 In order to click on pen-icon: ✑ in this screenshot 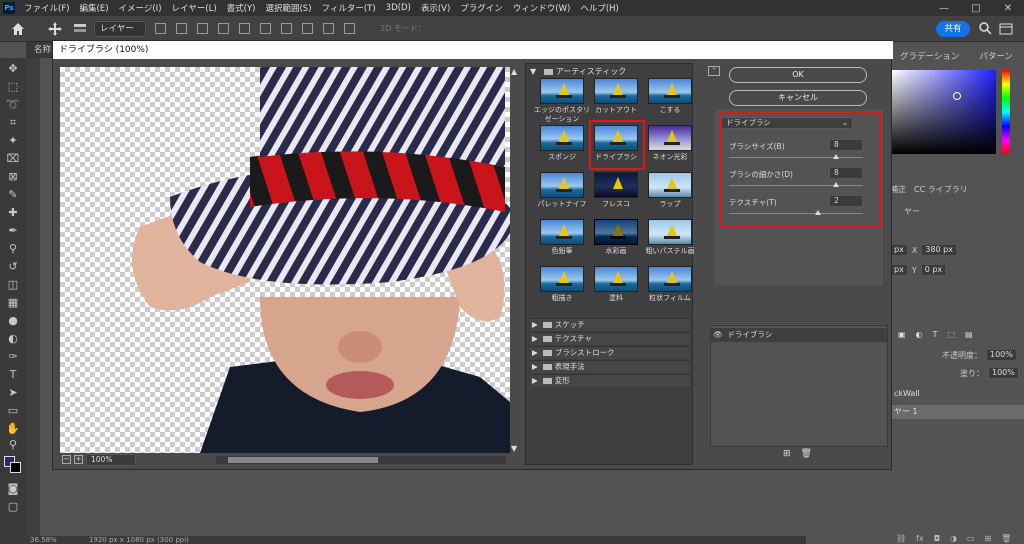, I will do `click(13, 357)`.